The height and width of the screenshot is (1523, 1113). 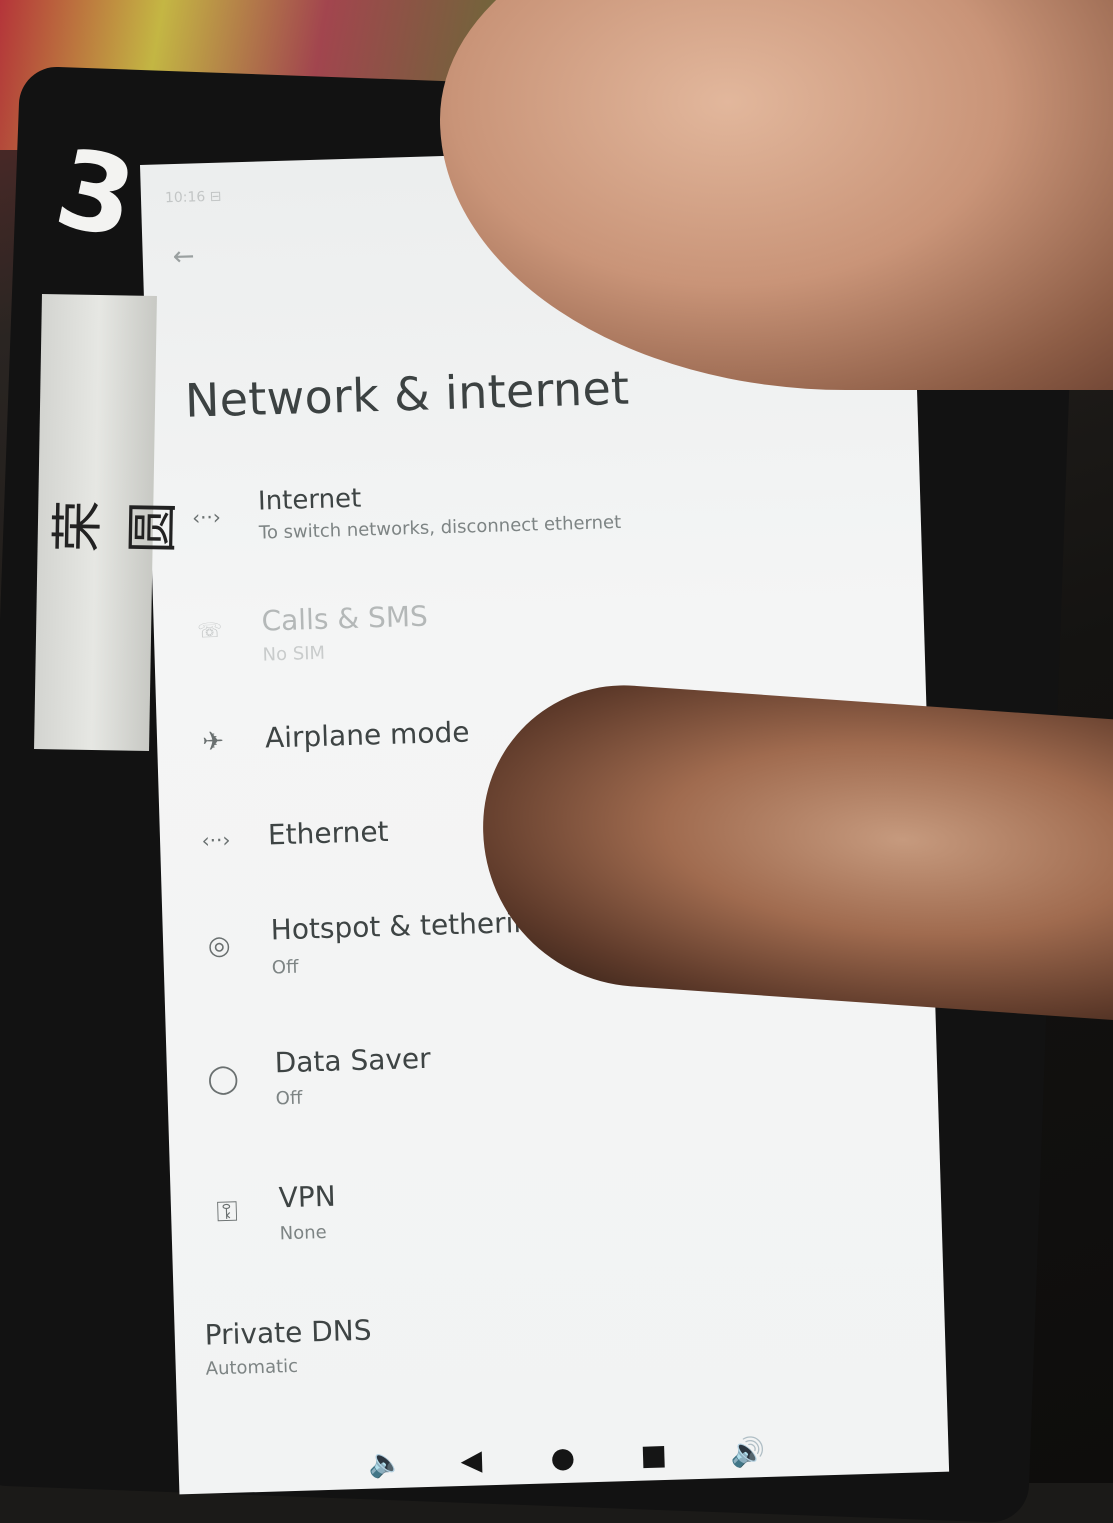 What do you see at coordinates (209, 630) in the screenshot?
I see `sim-icon: ☏` at bounding box center [209, 630].